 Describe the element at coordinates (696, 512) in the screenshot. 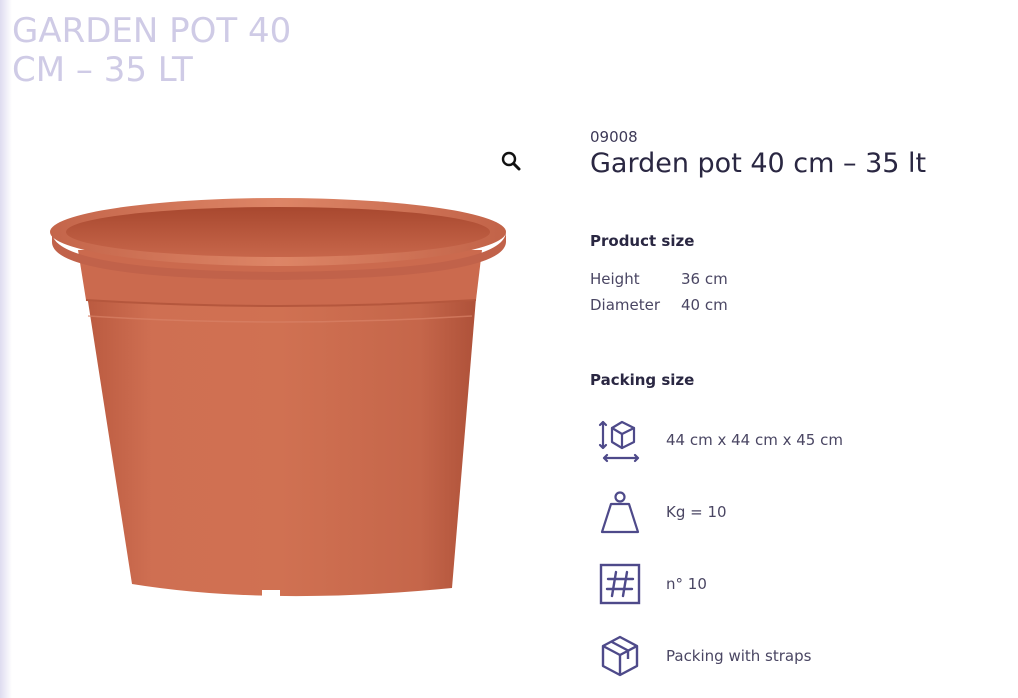

I see `packing-weight-text: Kg = 10` at that location.